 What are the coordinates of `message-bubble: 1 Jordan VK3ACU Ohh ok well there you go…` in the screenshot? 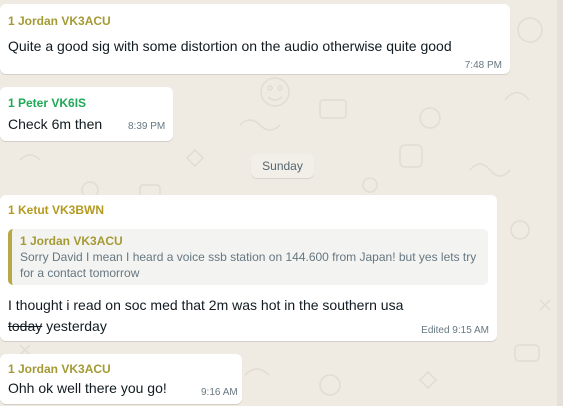 It's located at (121, 379).